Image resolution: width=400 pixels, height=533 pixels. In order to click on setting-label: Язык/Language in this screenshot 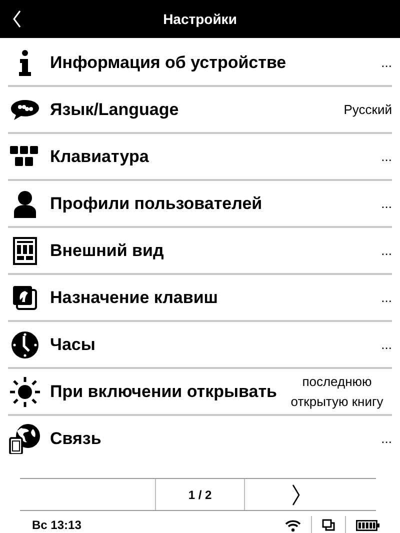, I will do `click(114, 110)`.